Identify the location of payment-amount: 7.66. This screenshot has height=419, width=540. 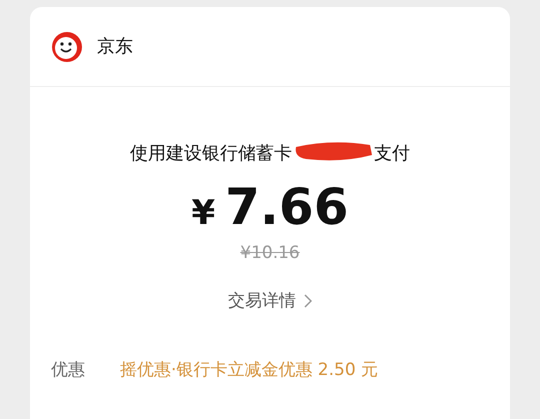
(287, 207).